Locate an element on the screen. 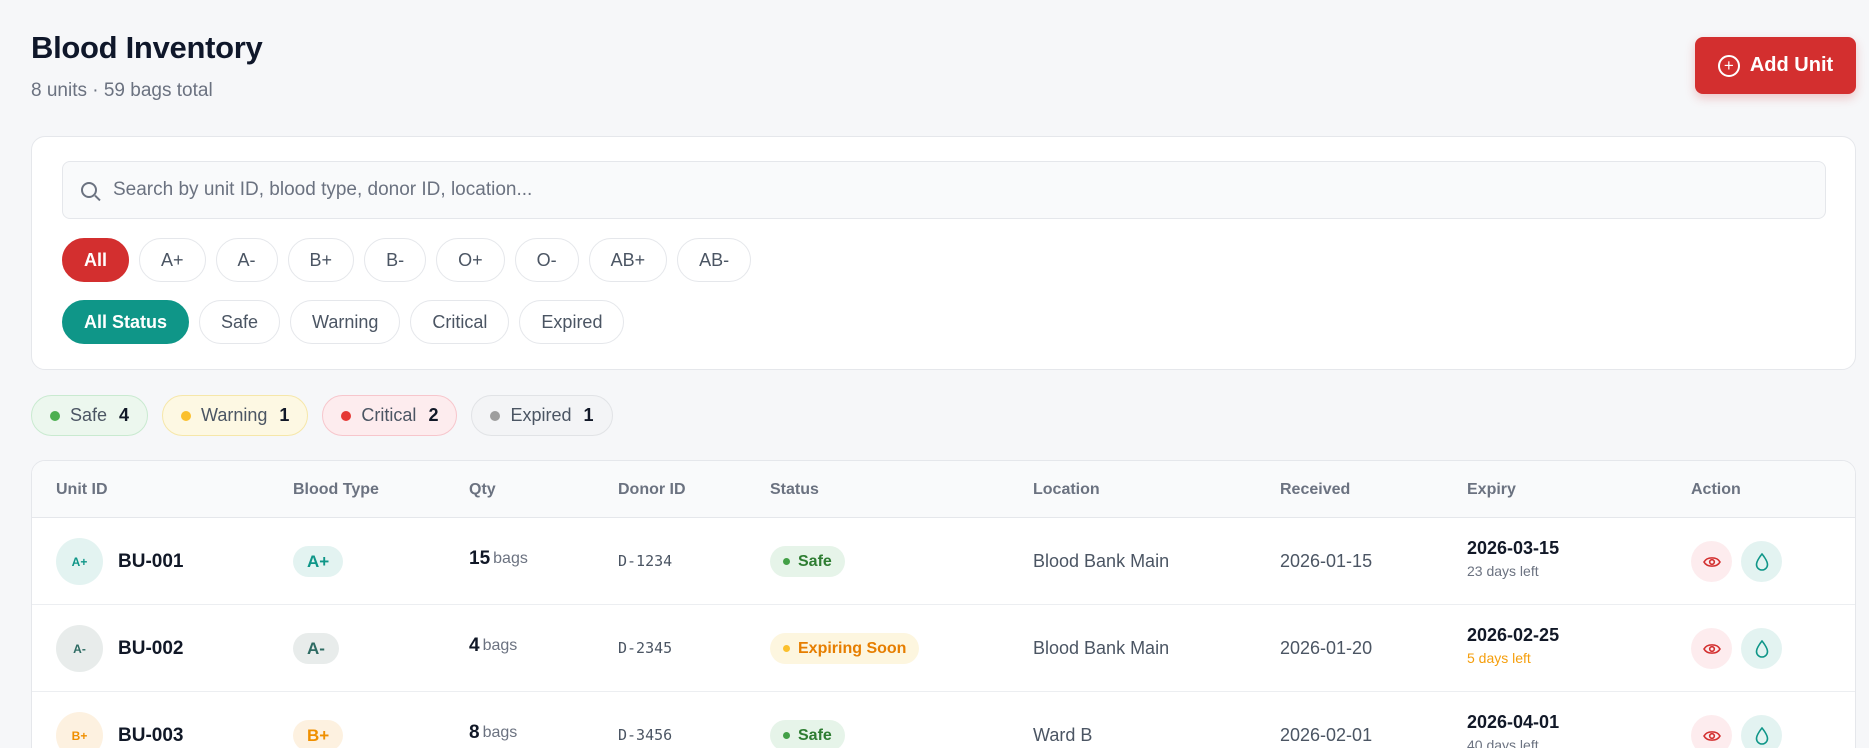 The height and width of the screenshot is (748, 1869). received-date: 2026-01-20 is located at coordinates (1326, 648).